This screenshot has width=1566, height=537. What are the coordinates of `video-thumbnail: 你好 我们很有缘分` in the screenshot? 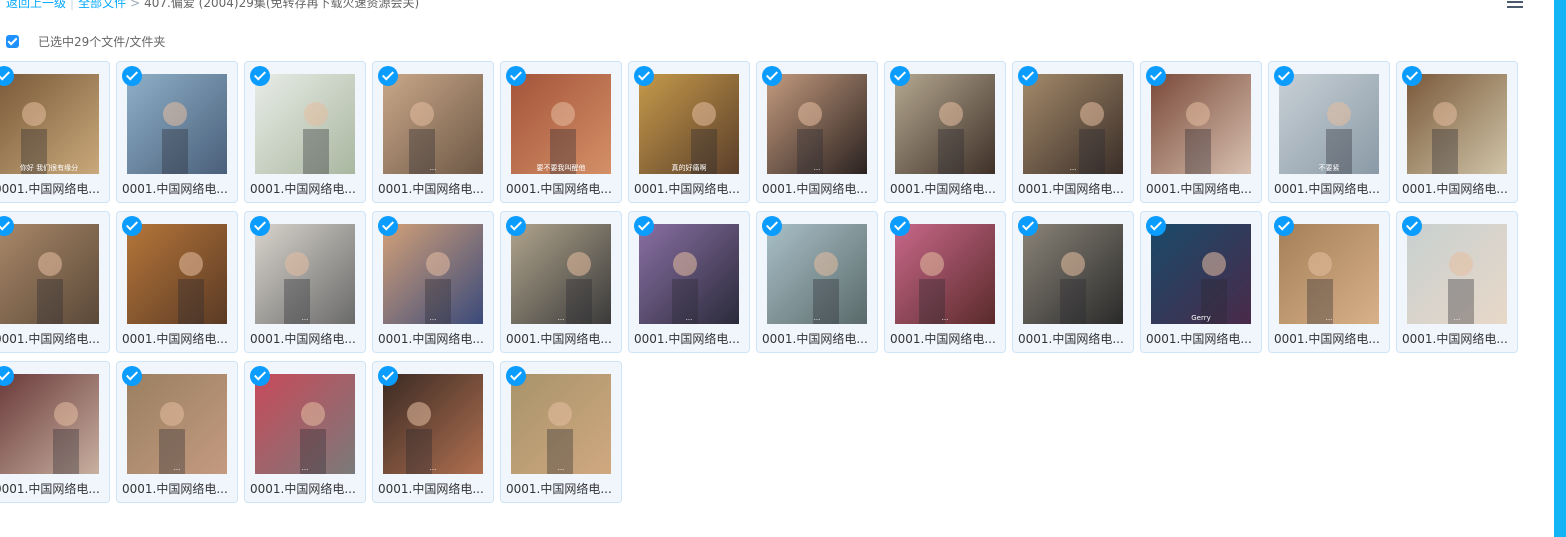 It's located at (49, 124).